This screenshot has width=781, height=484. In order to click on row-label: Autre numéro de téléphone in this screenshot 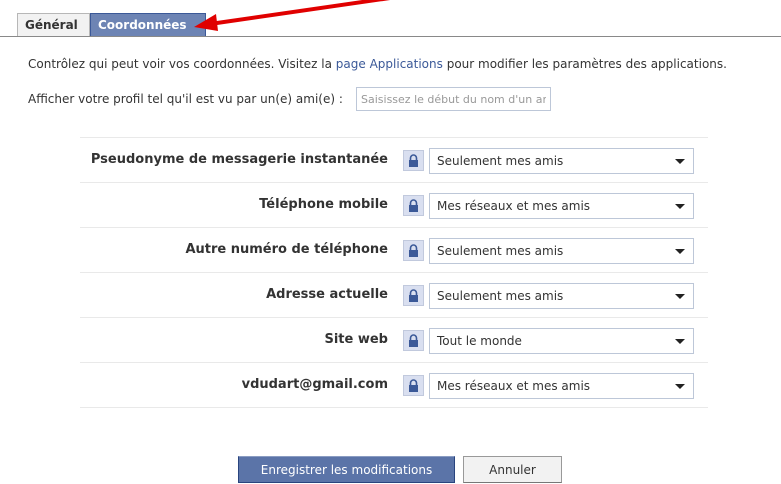, I will do `click(286, 249)`.